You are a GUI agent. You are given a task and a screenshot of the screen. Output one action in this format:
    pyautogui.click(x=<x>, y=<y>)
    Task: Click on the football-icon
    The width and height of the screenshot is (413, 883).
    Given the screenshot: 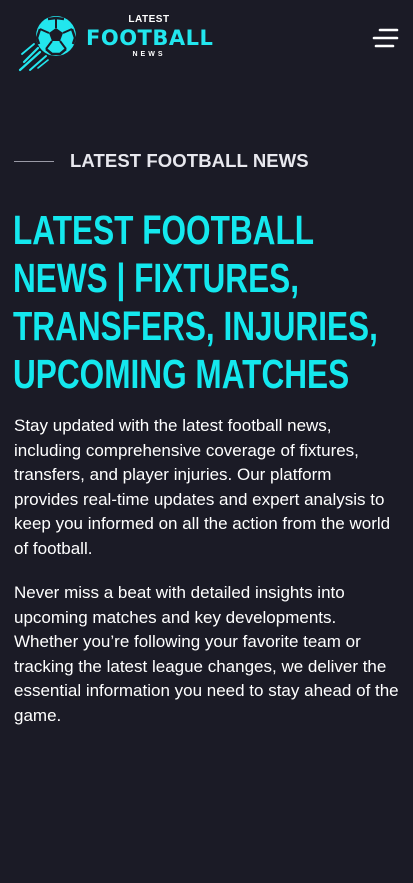 What is the action you would take?
    pyautogui.click(x=47, y=44)
    